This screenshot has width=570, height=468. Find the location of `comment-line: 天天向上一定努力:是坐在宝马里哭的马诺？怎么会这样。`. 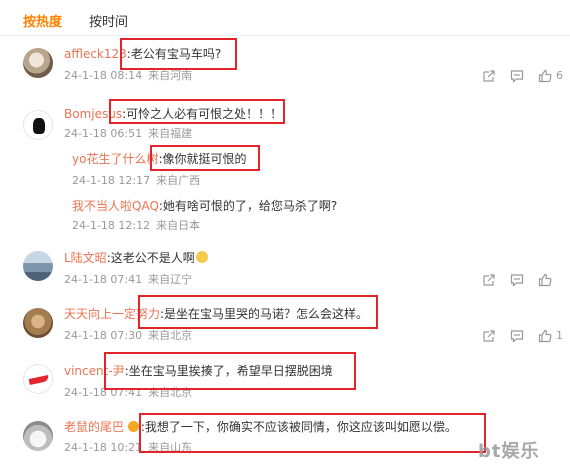

comment-line: 天天向上一定努力:是坐在宝马里哭的马诺？怎么会这样。 is located at coordinates (216, 314).